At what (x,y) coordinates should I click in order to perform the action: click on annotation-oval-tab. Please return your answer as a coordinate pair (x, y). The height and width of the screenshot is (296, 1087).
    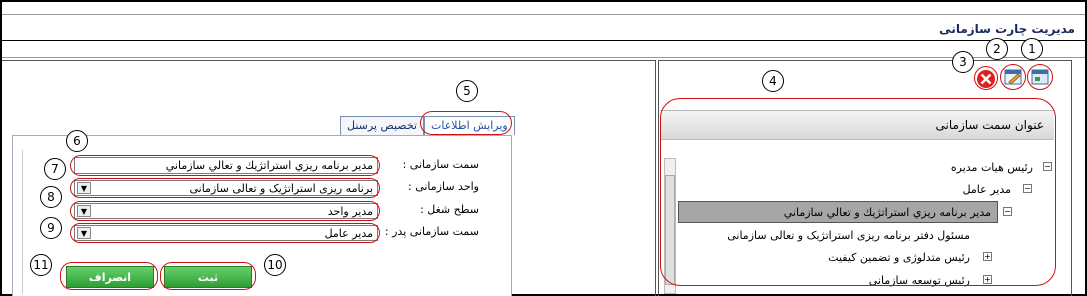
    Looking at the image, I should click on (466, 123).